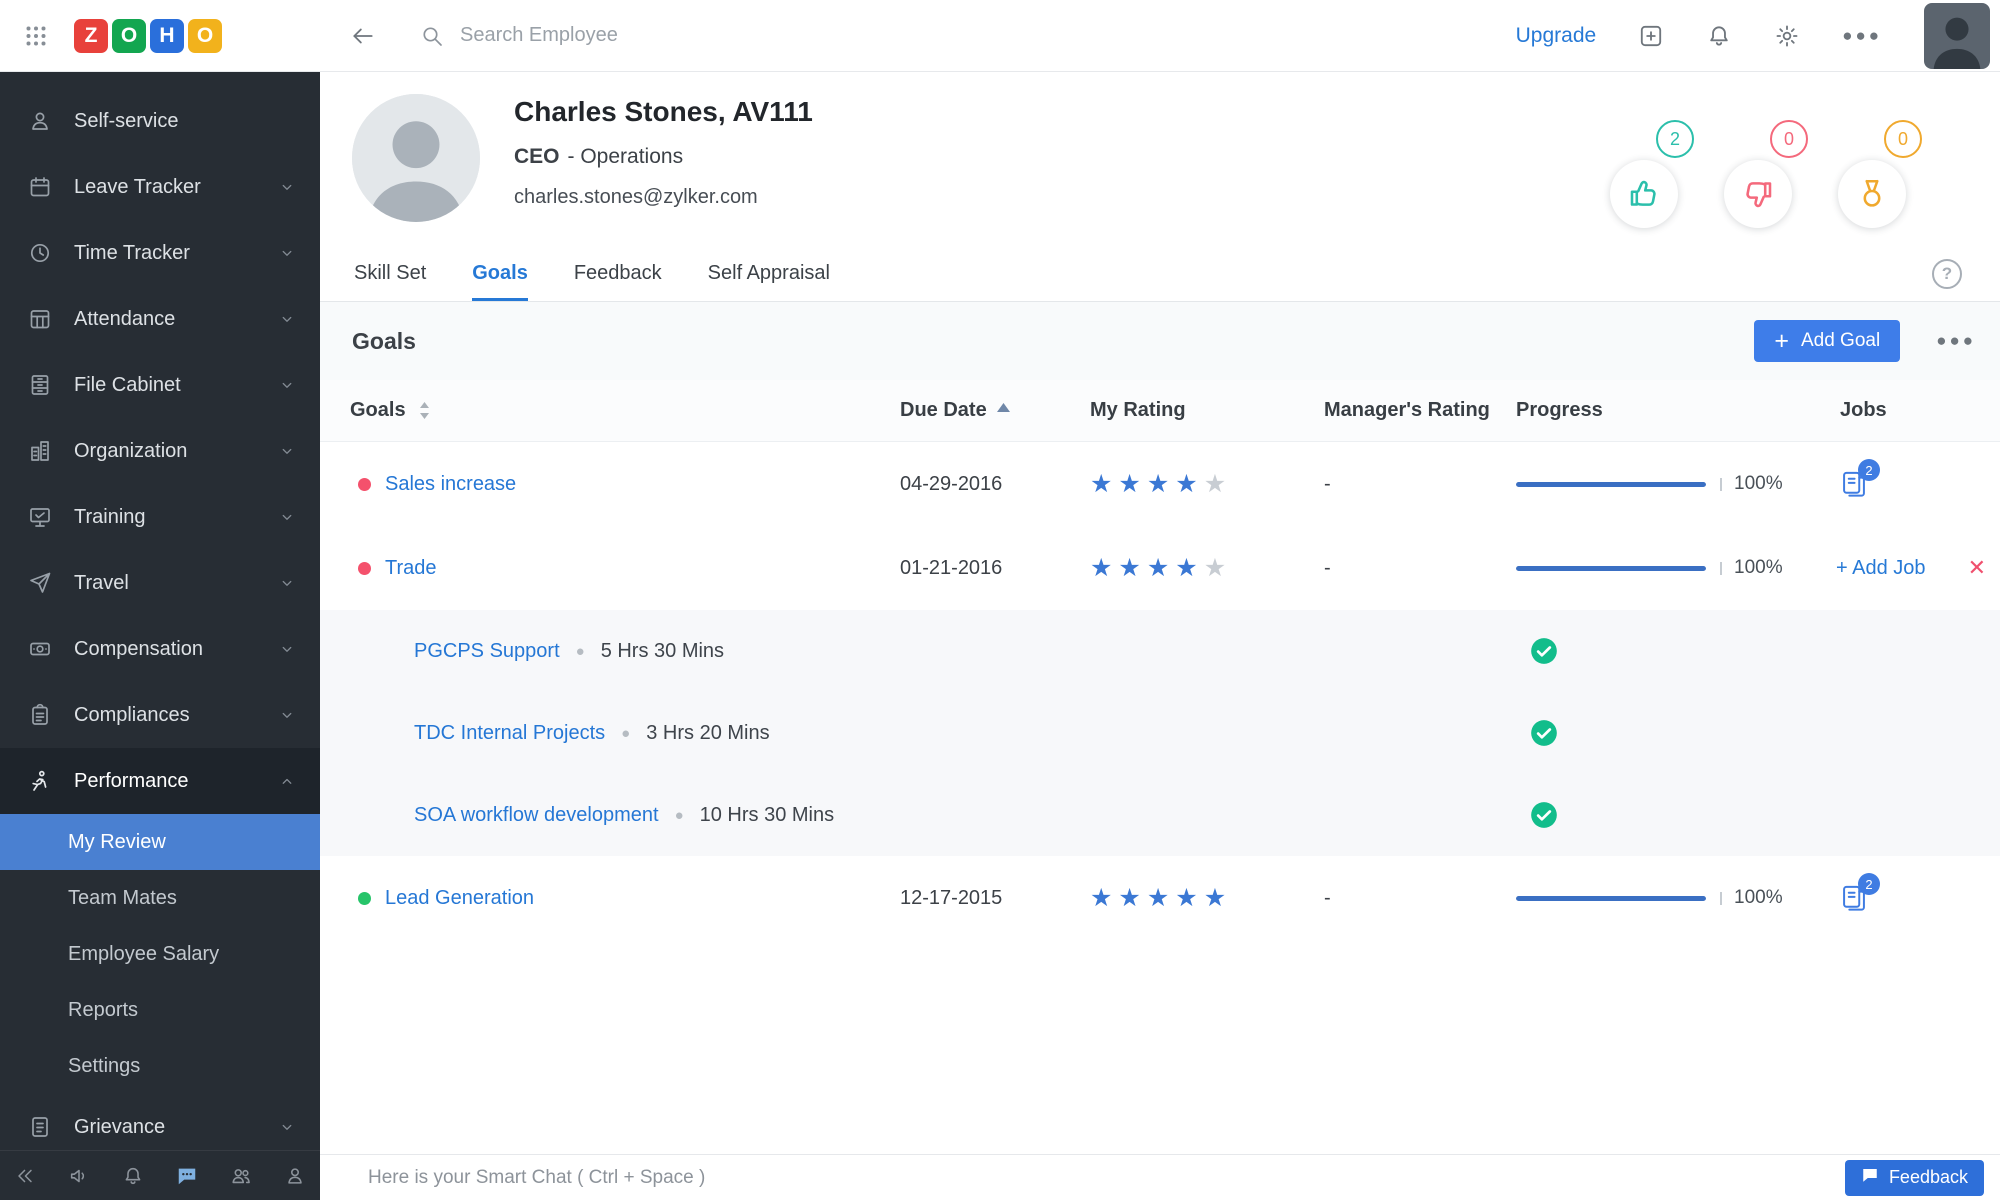 This screenshot has height=1200, width=2000. What do you see at coordinates (1650, 176) in the screenshot?
I see `thumbs-up-badge: 2` at bounding box center [1650, 176].